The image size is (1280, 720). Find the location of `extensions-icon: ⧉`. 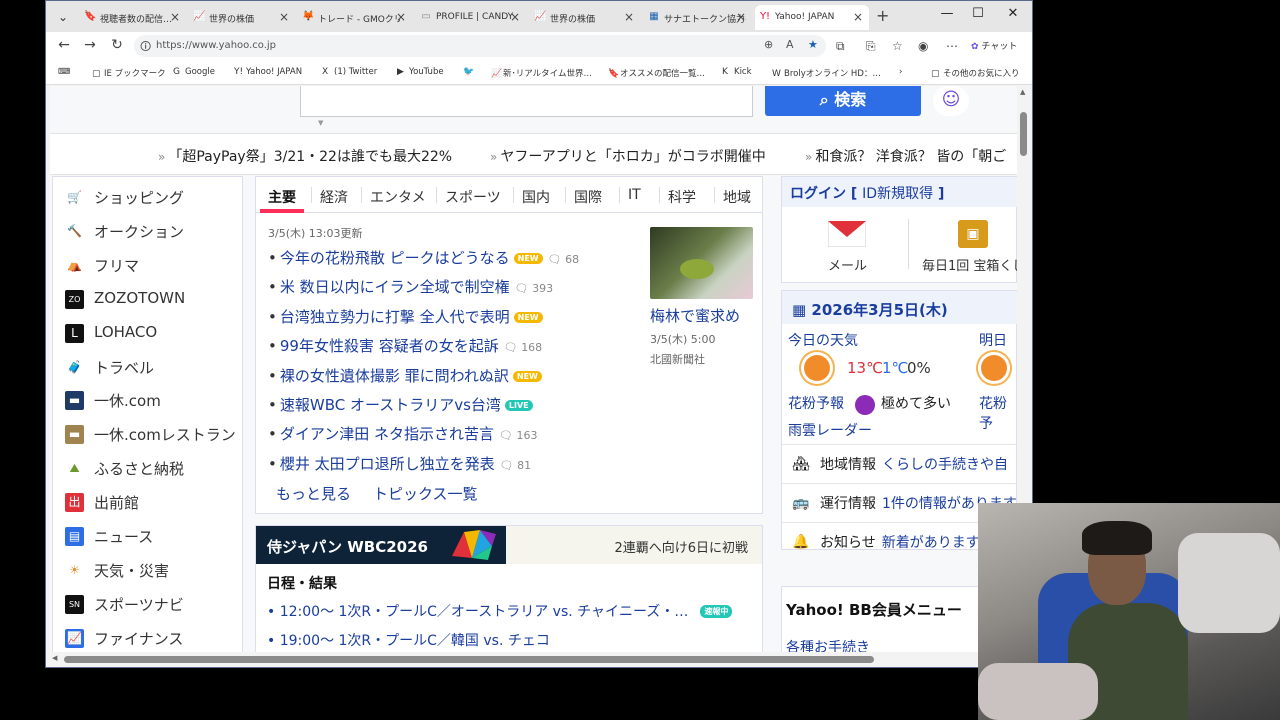

extensions-icon: ⧉ is located at coordinates (840, 46).